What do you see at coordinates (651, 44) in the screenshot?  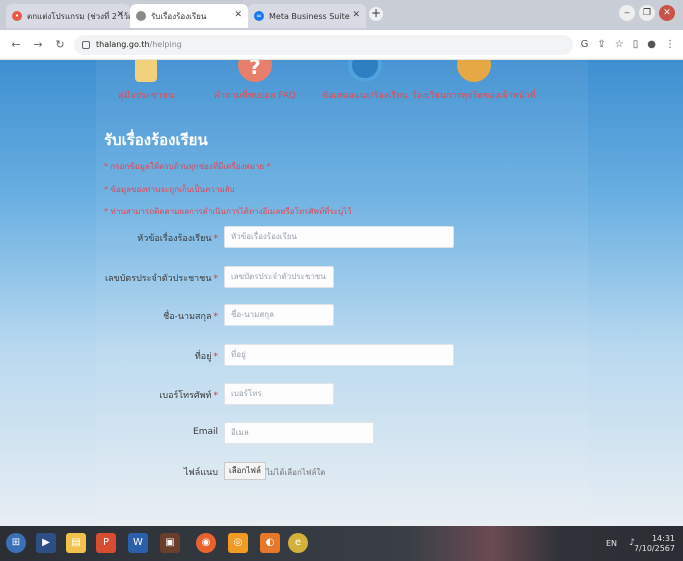 I see `profile-icon: ●` at bounding box center [651, 44].